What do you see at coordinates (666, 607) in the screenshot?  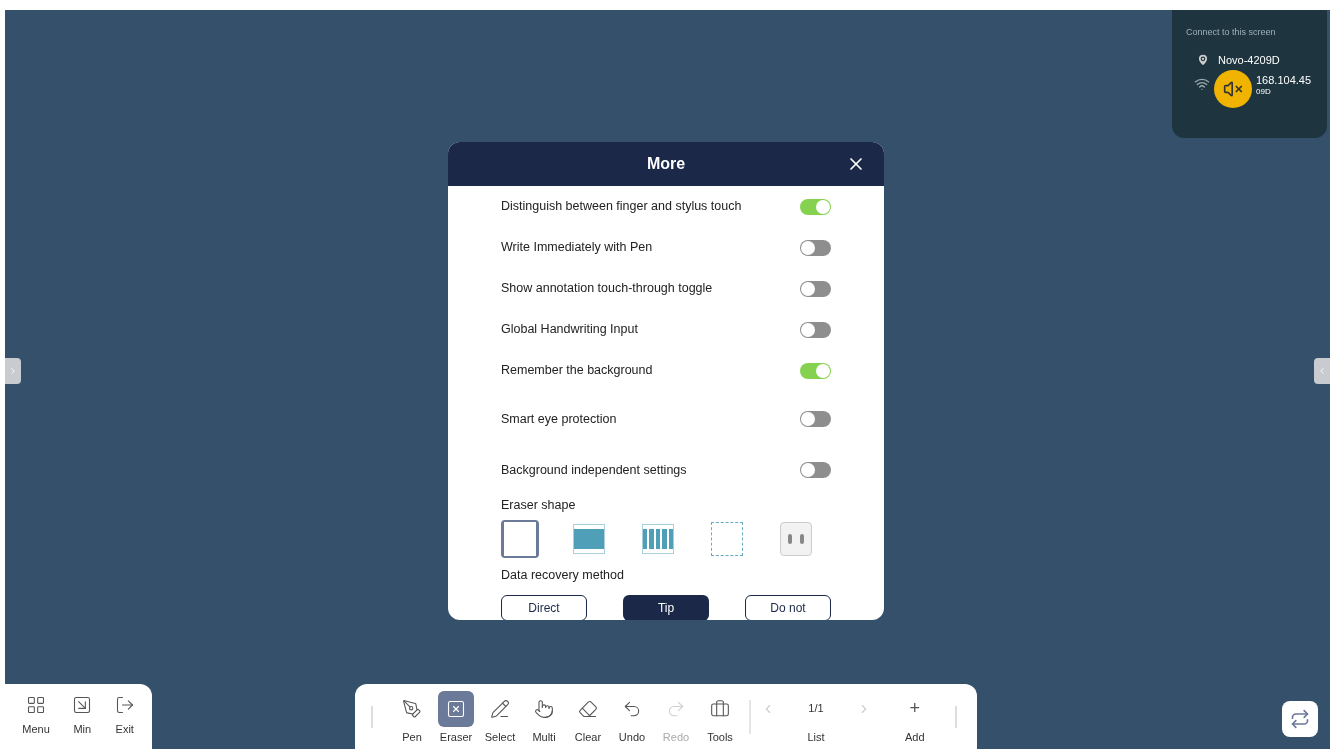 I see `recovery-option: Tip` at bounding box center [666, 607].